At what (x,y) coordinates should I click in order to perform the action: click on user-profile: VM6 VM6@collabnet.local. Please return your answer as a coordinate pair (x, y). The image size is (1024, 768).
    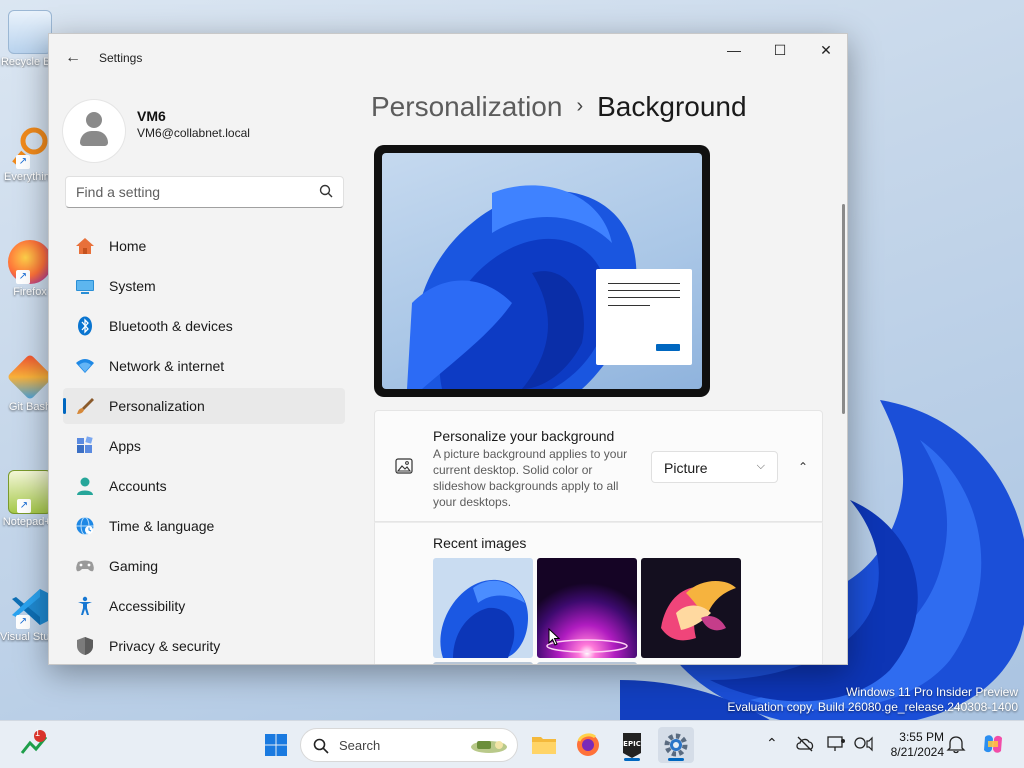
    Looking at the image, I should click on (208, 127).